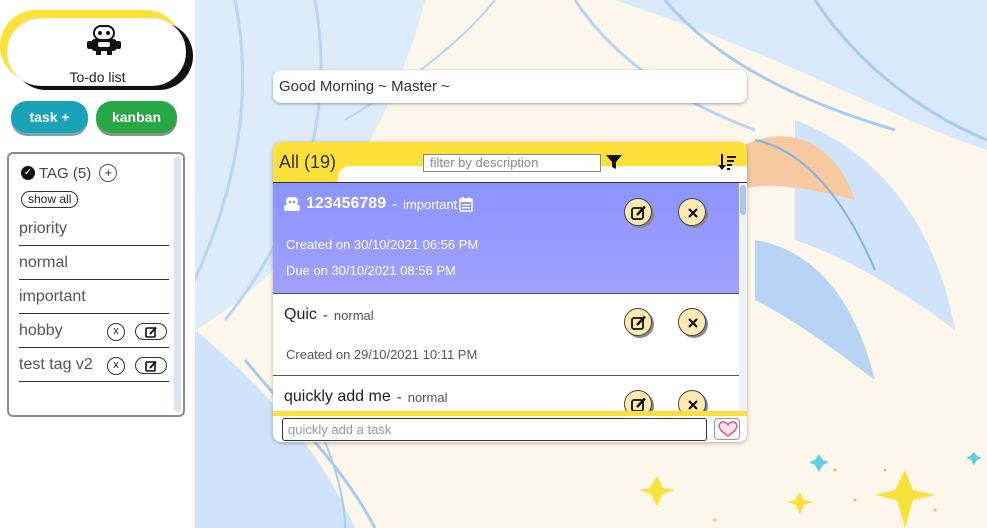  I want to click on filter-input: filter by description, so click(512, 163).